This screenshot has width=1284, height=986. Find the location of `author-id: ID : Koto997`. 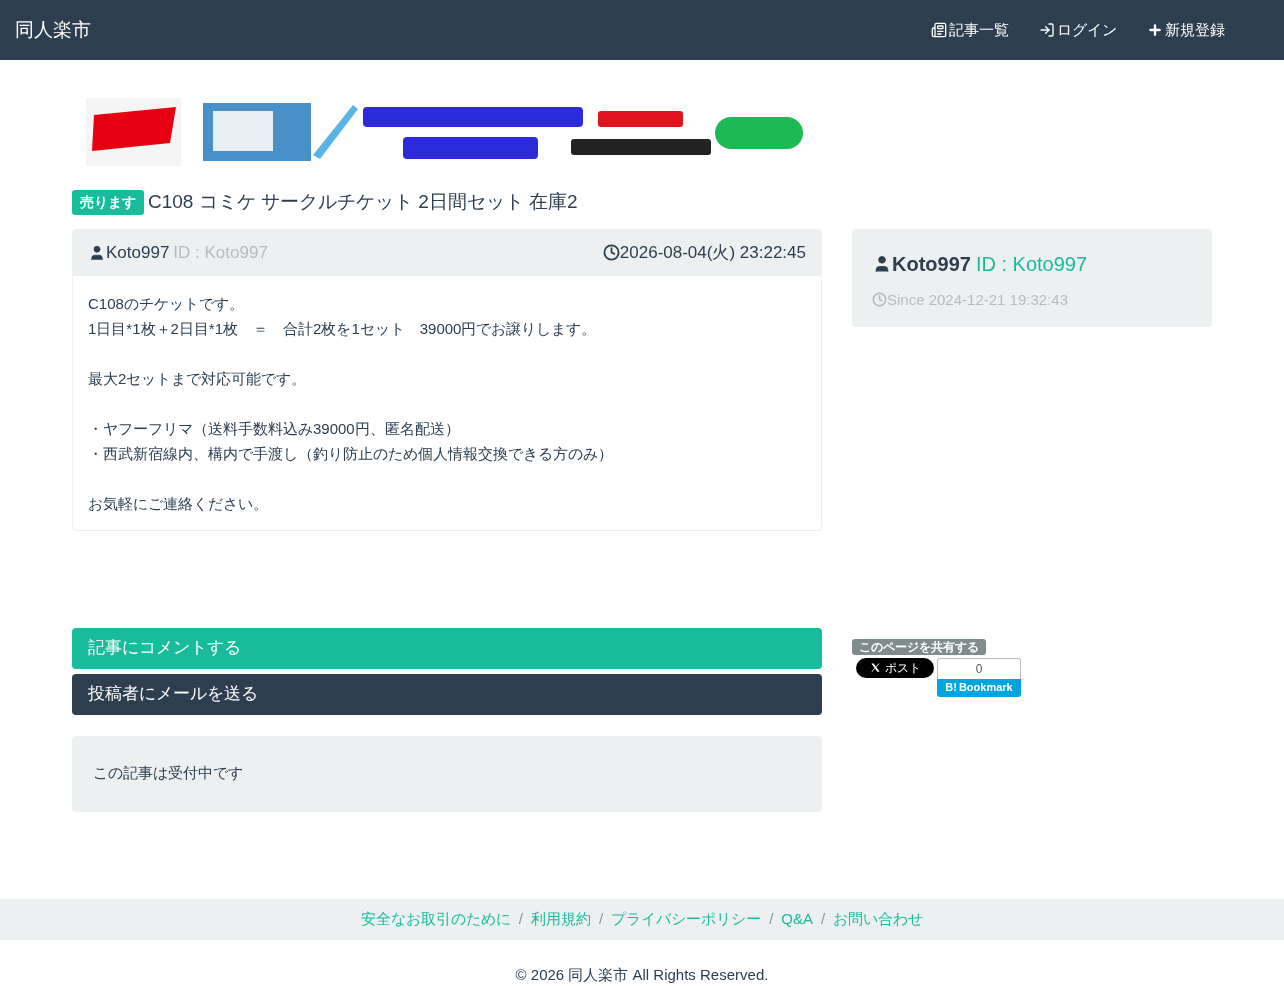

author-id: ID : Koto997 is located at coordinates (220, 252).